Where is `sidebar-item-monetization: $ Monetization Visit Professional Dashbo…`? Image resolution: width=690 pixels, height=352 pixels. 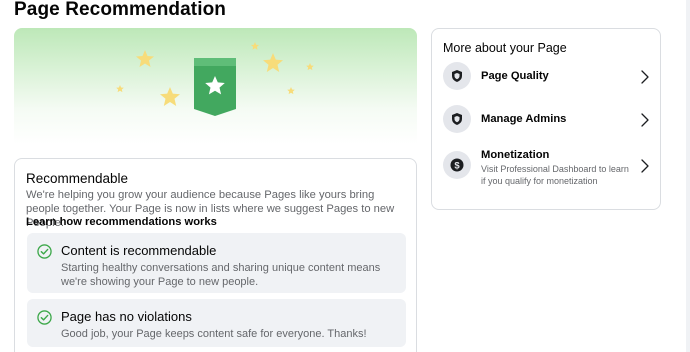
sidebar-item-monetization: $ Monetization Visit Professional Dashbo… is located at coordinates (546, 167).